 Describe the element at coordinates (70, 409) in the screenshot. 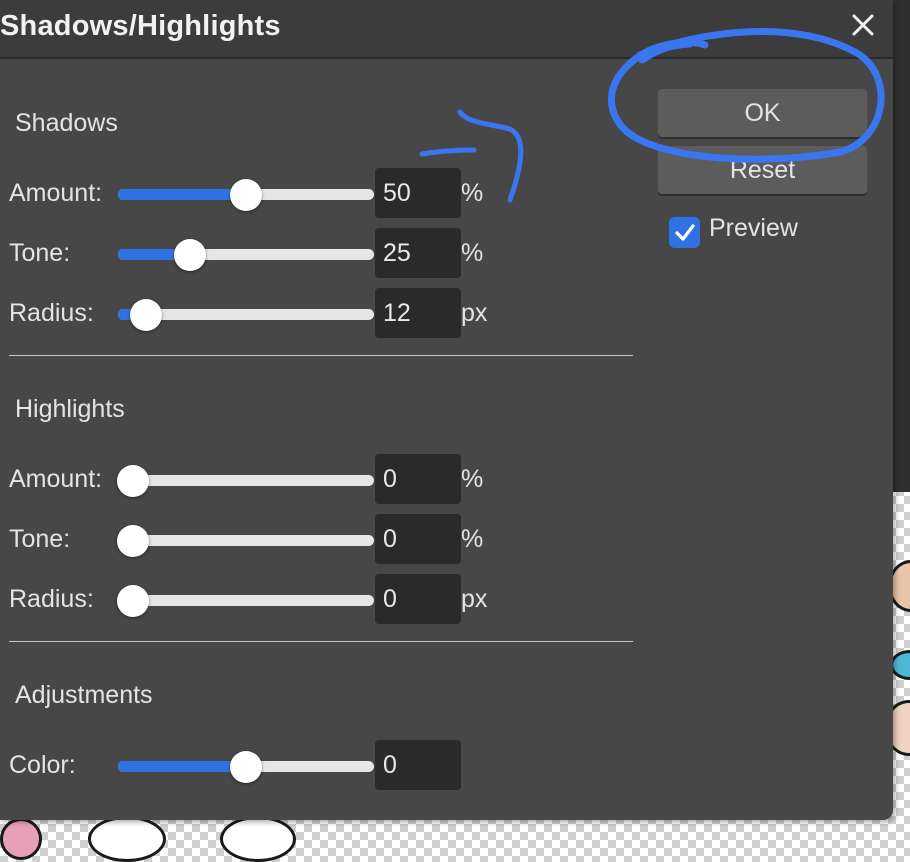

I see `highlights-section-title: Highlights` at that location.